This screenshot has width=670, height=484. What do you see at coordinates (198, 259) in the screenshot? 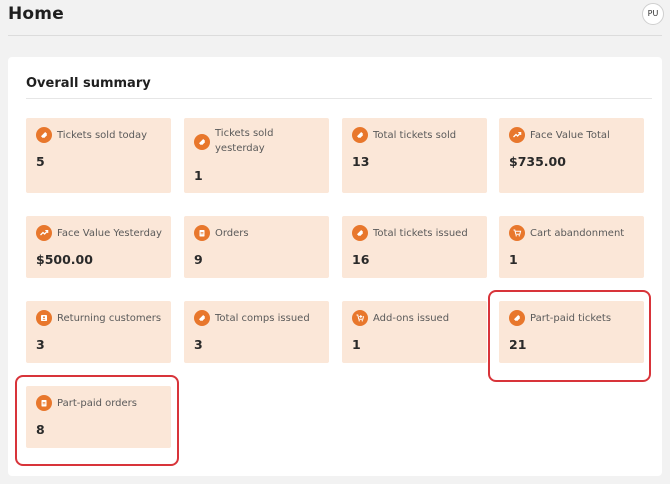
I see `tile-value: 9` at bounding box center [198, 259].